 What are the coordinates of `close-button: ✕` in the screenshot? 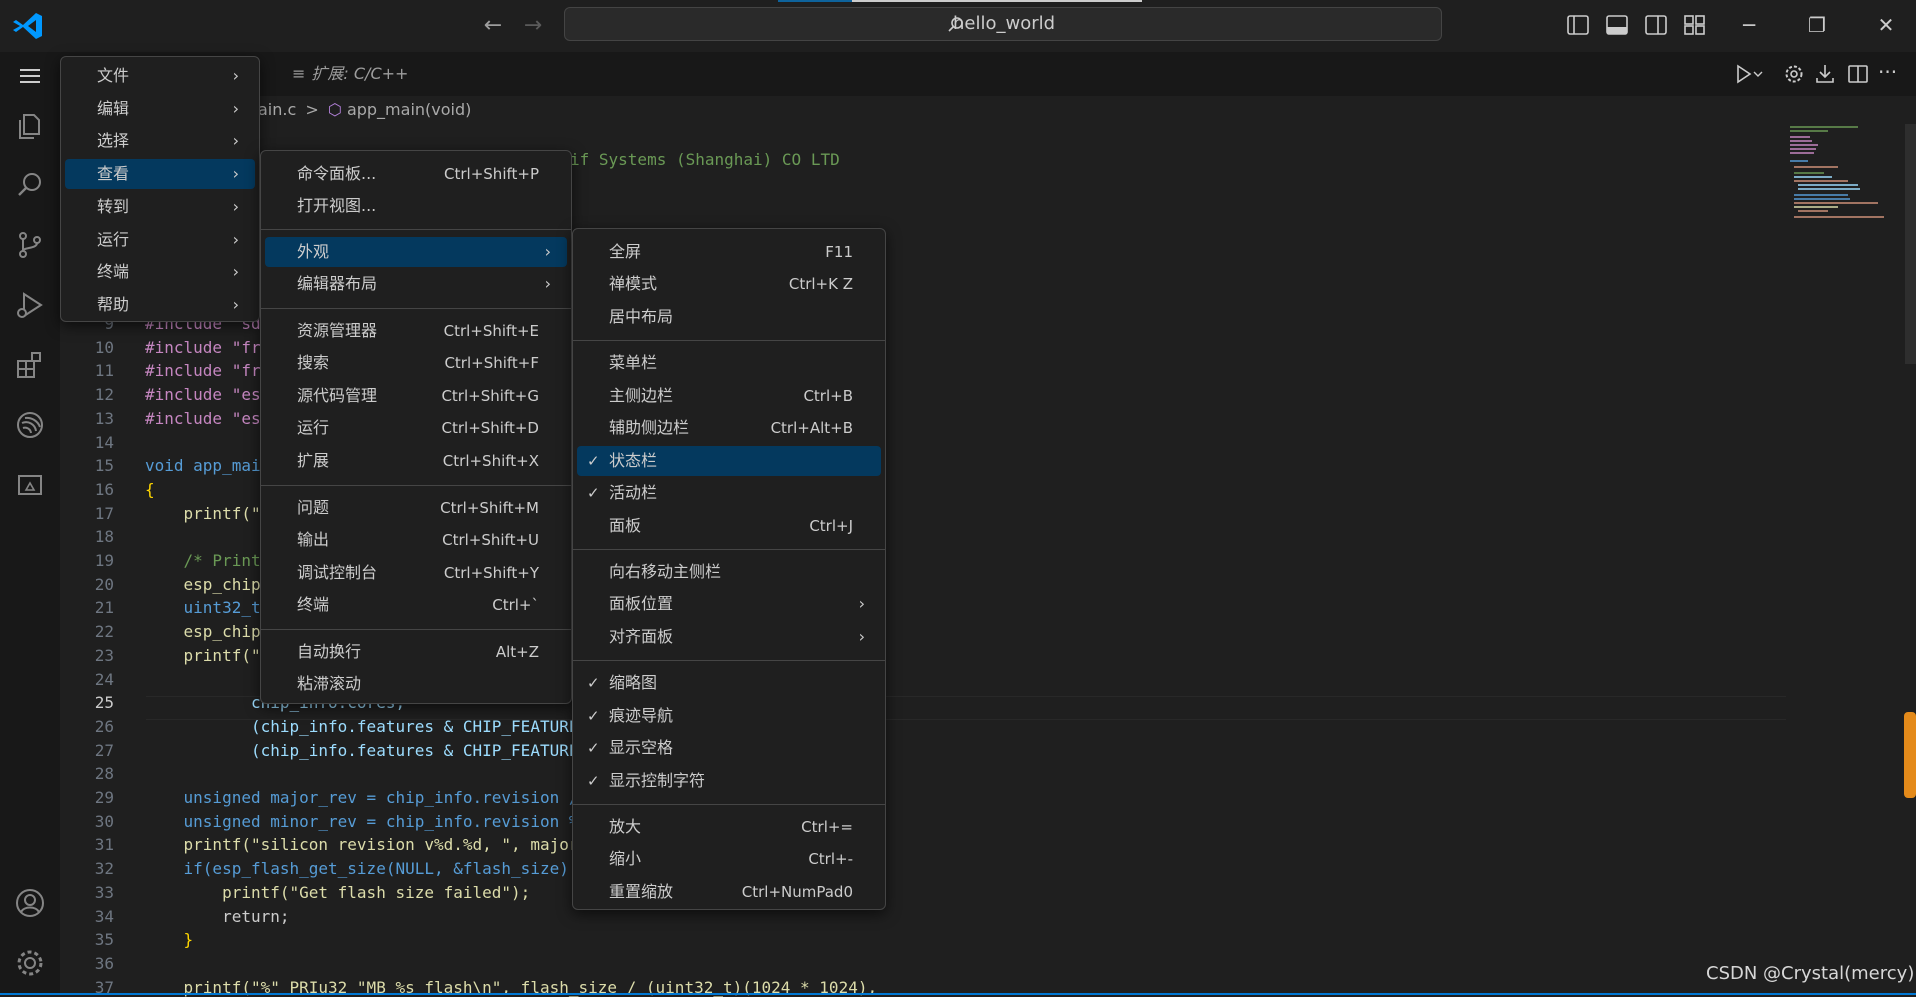 It's located at (1886, 25).